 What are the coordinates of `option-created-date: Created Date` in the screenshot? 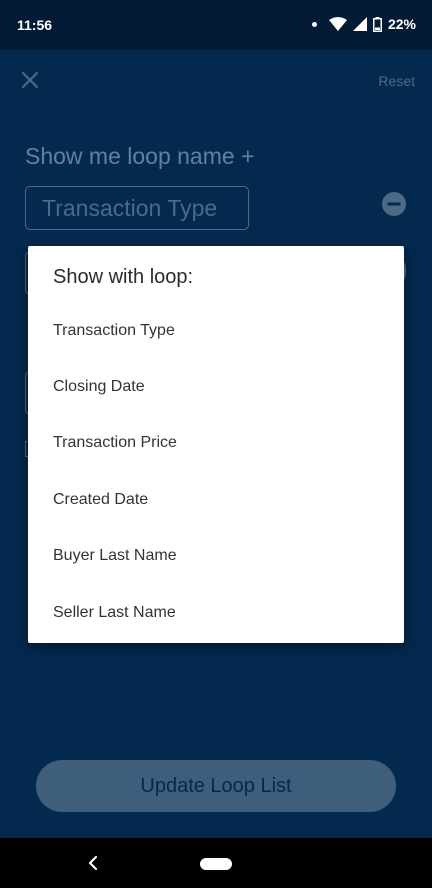 It's located at (218, 500).